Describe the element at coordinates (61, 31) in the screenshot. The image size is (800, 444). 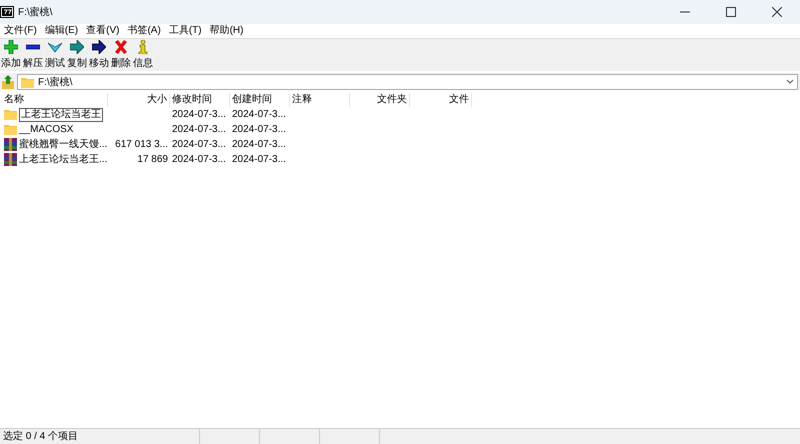
I see `menu-item: 编辑(E)` at that location.